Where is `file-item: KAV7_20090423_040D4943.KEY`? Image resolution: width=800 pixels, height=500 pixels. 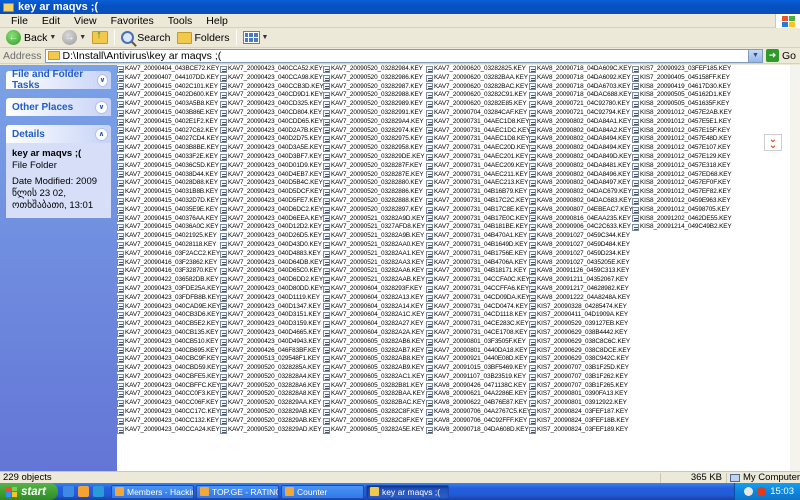 file-item: KAV7_20090423_040D4943.KEY is located at coordinates (272, 342).